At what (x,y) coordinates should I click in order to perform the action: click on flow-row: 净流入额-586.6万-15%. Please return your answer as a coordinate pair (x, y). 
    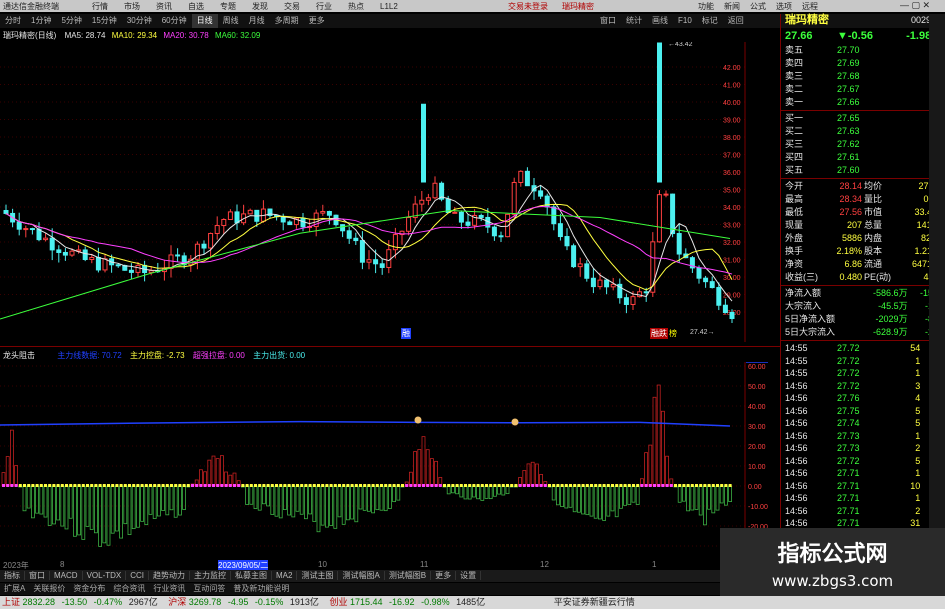
    Looking at the image, I should click on (863, 293).